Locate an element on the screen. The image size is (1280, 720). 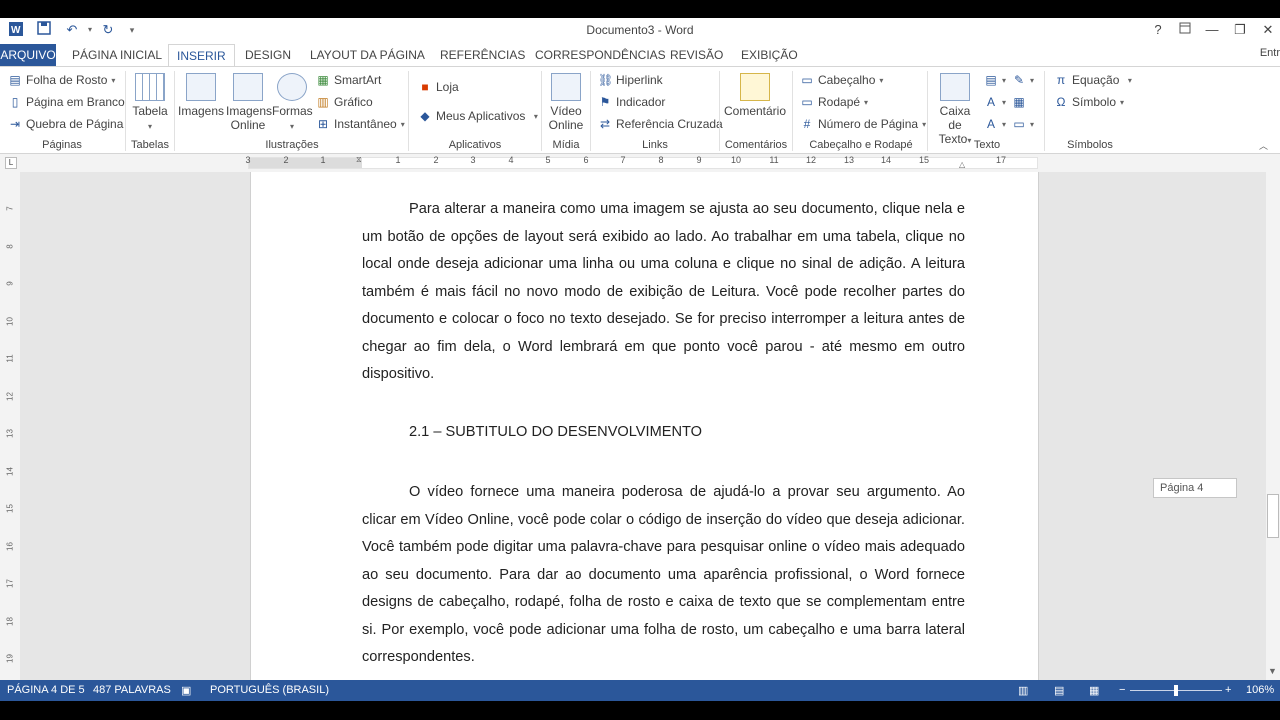
date-time-icon: ▦ is located at coordinates (1019, 102).